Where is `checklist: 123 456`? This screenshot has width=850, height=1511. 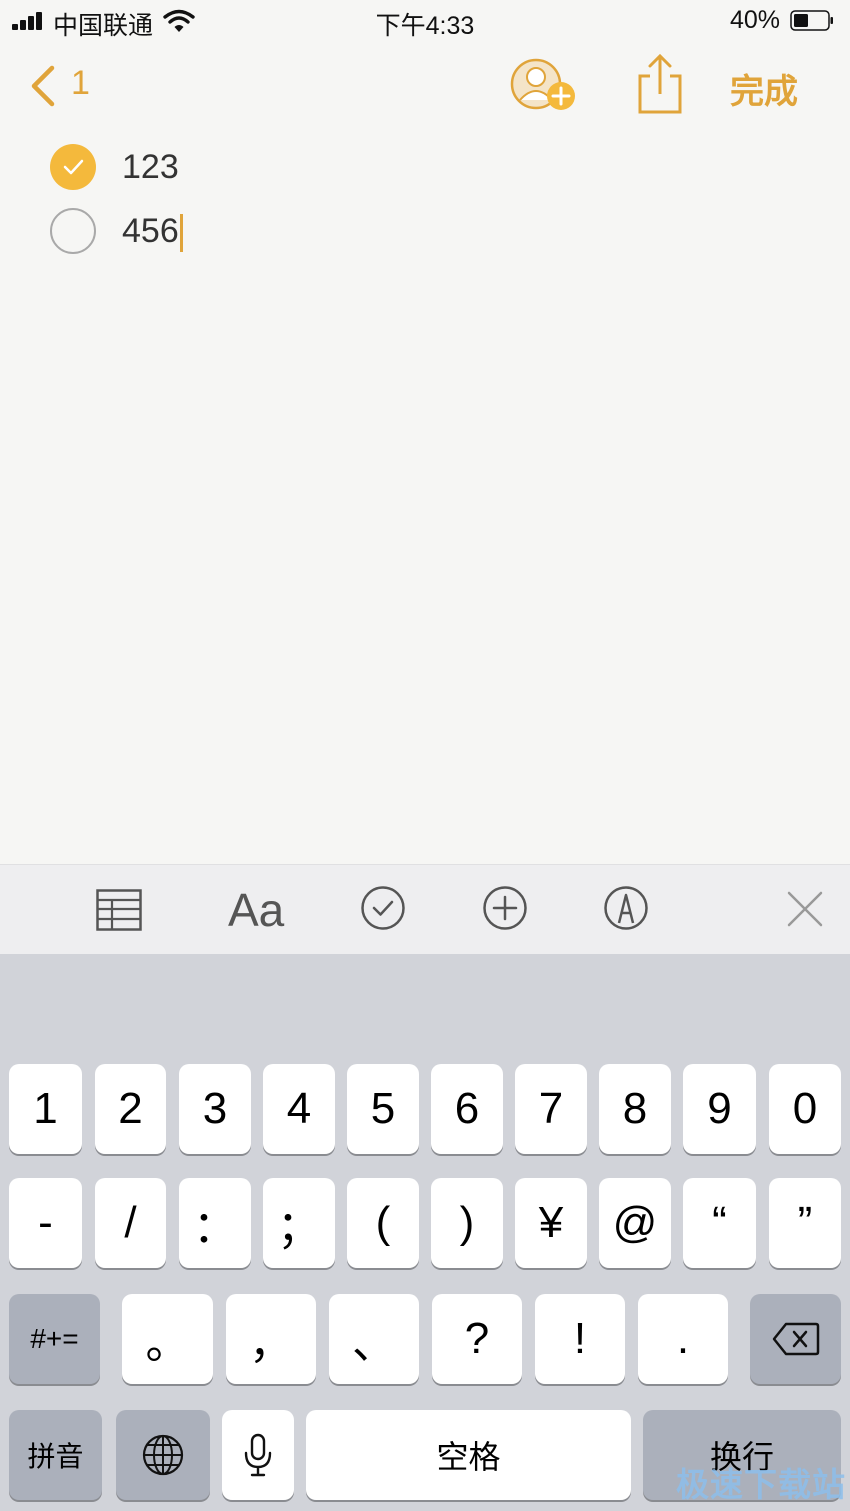
checklist: 123 456 is located at coordinates (250, 206).